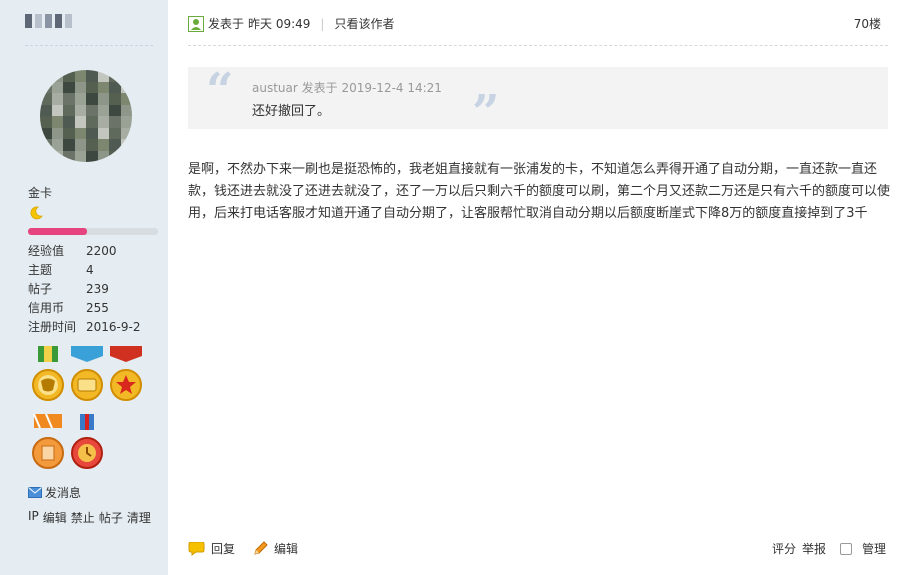  Describe the element at coordinates (845, 548) in the screenshot. I see `manage-checkbox` at that location.